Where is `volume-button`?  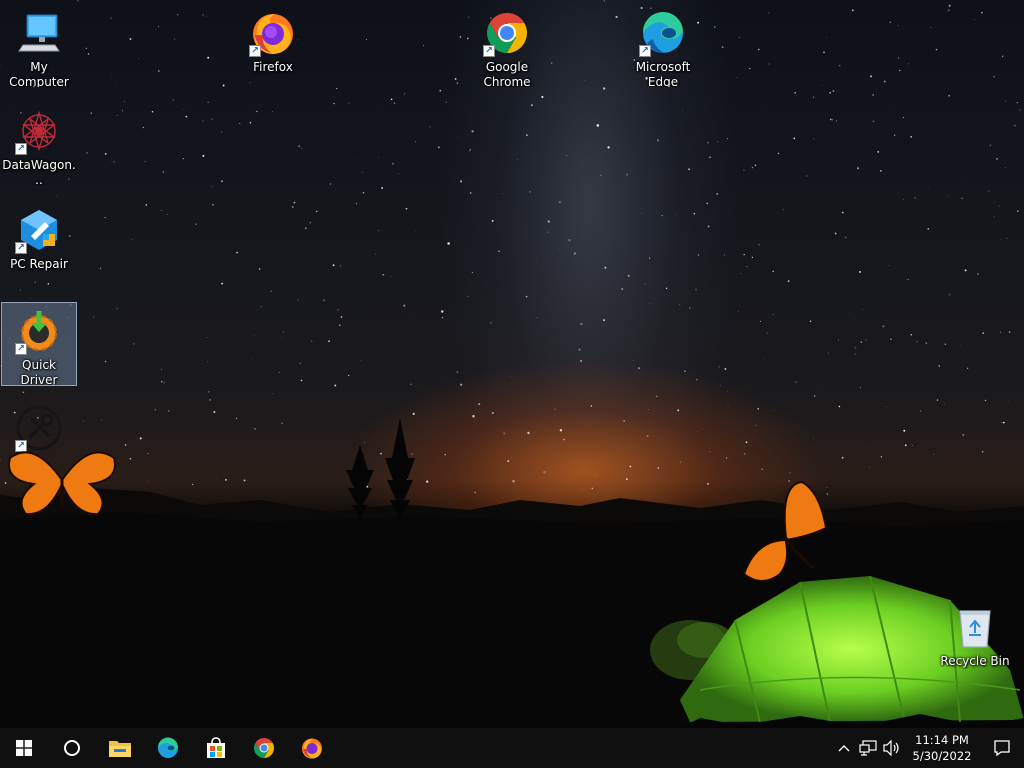 volume-button is located at coordinates (892, 748).